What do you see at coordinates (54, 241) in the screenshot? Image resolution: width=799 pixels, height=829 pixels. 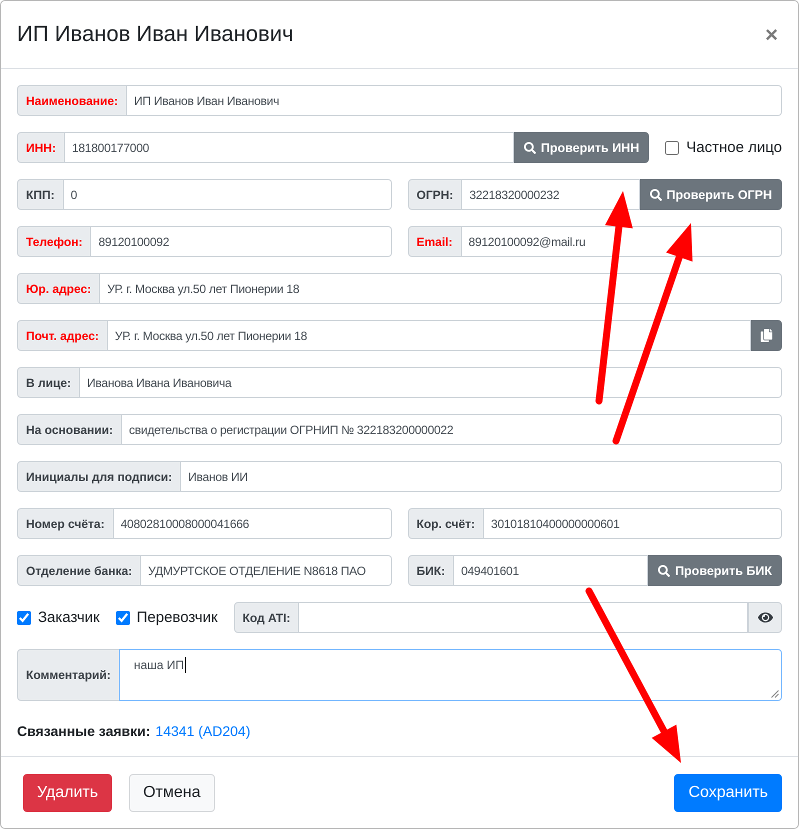 I see `field-label: Телефон:` at bounding box center [54, 241].